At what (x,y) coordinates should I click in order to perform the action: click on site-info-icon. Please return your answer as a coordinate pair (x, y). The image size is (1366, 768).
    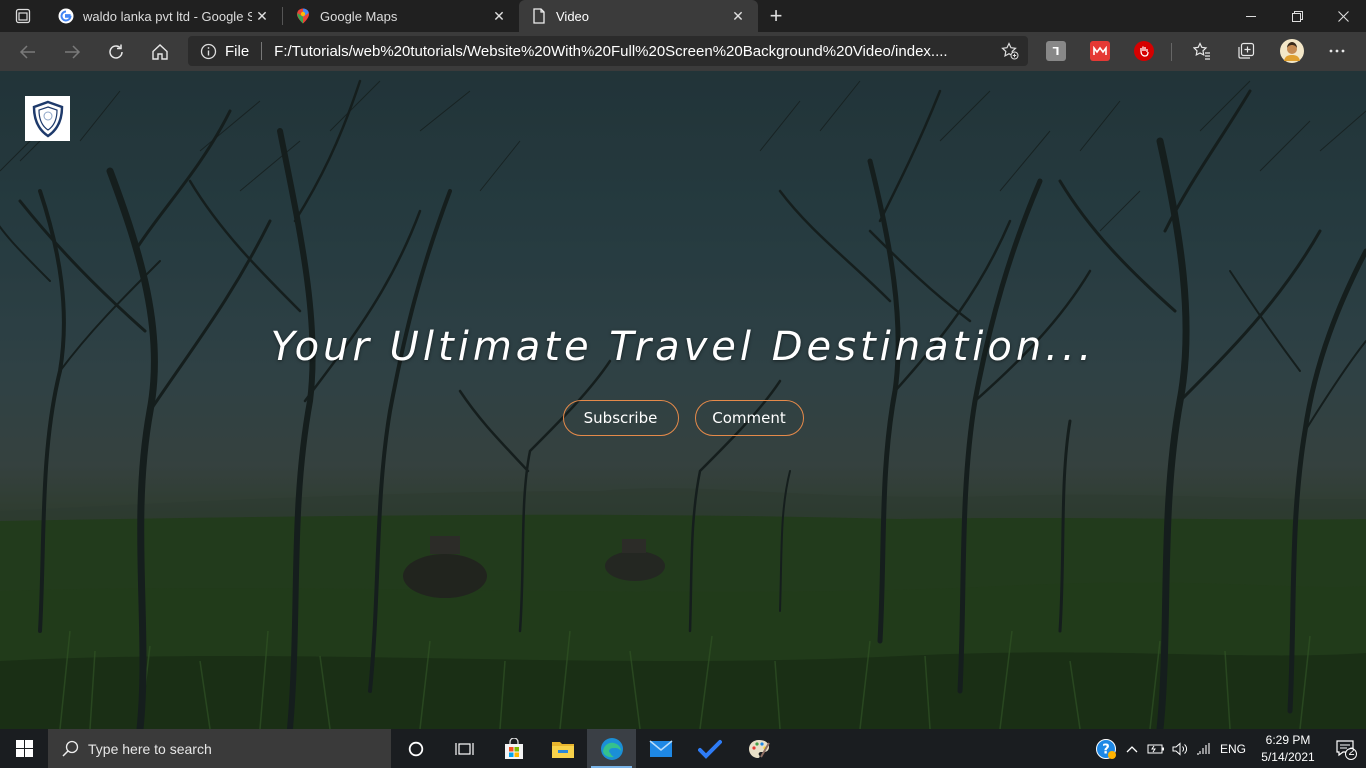
    Looking at the image, I should click on (209, 51).